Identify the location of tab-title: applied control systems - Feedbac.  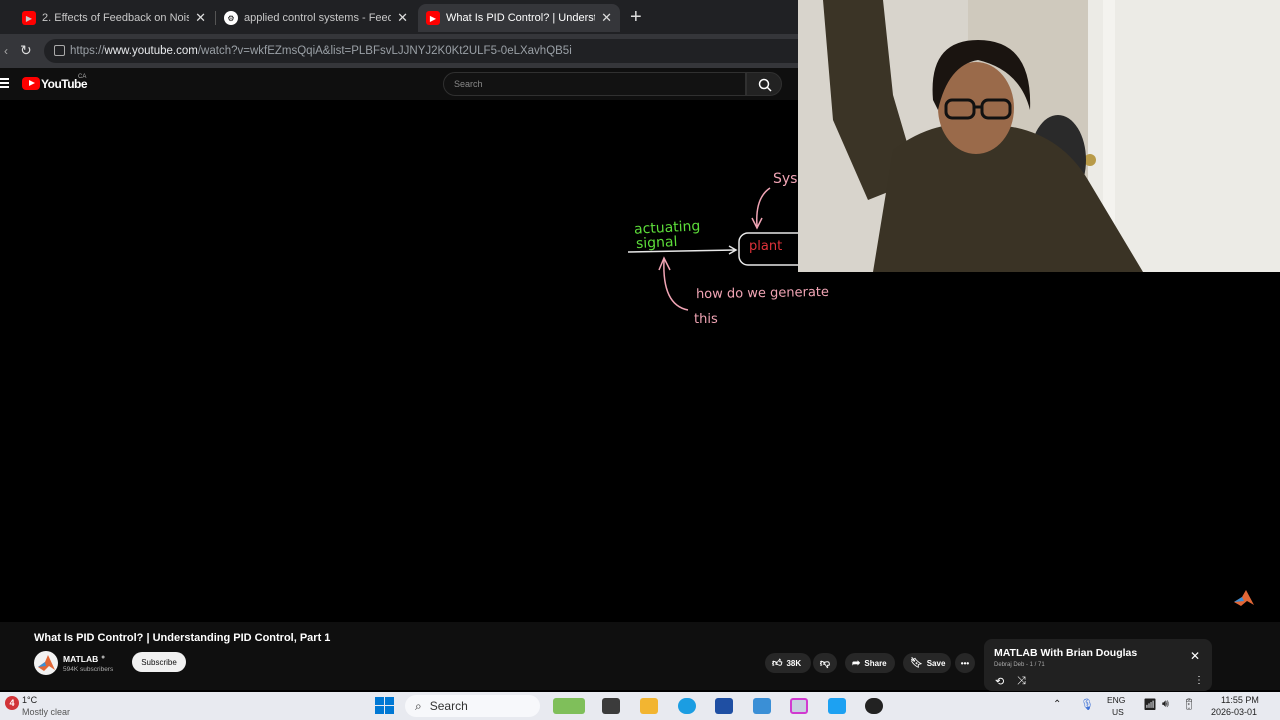
(318, 18).